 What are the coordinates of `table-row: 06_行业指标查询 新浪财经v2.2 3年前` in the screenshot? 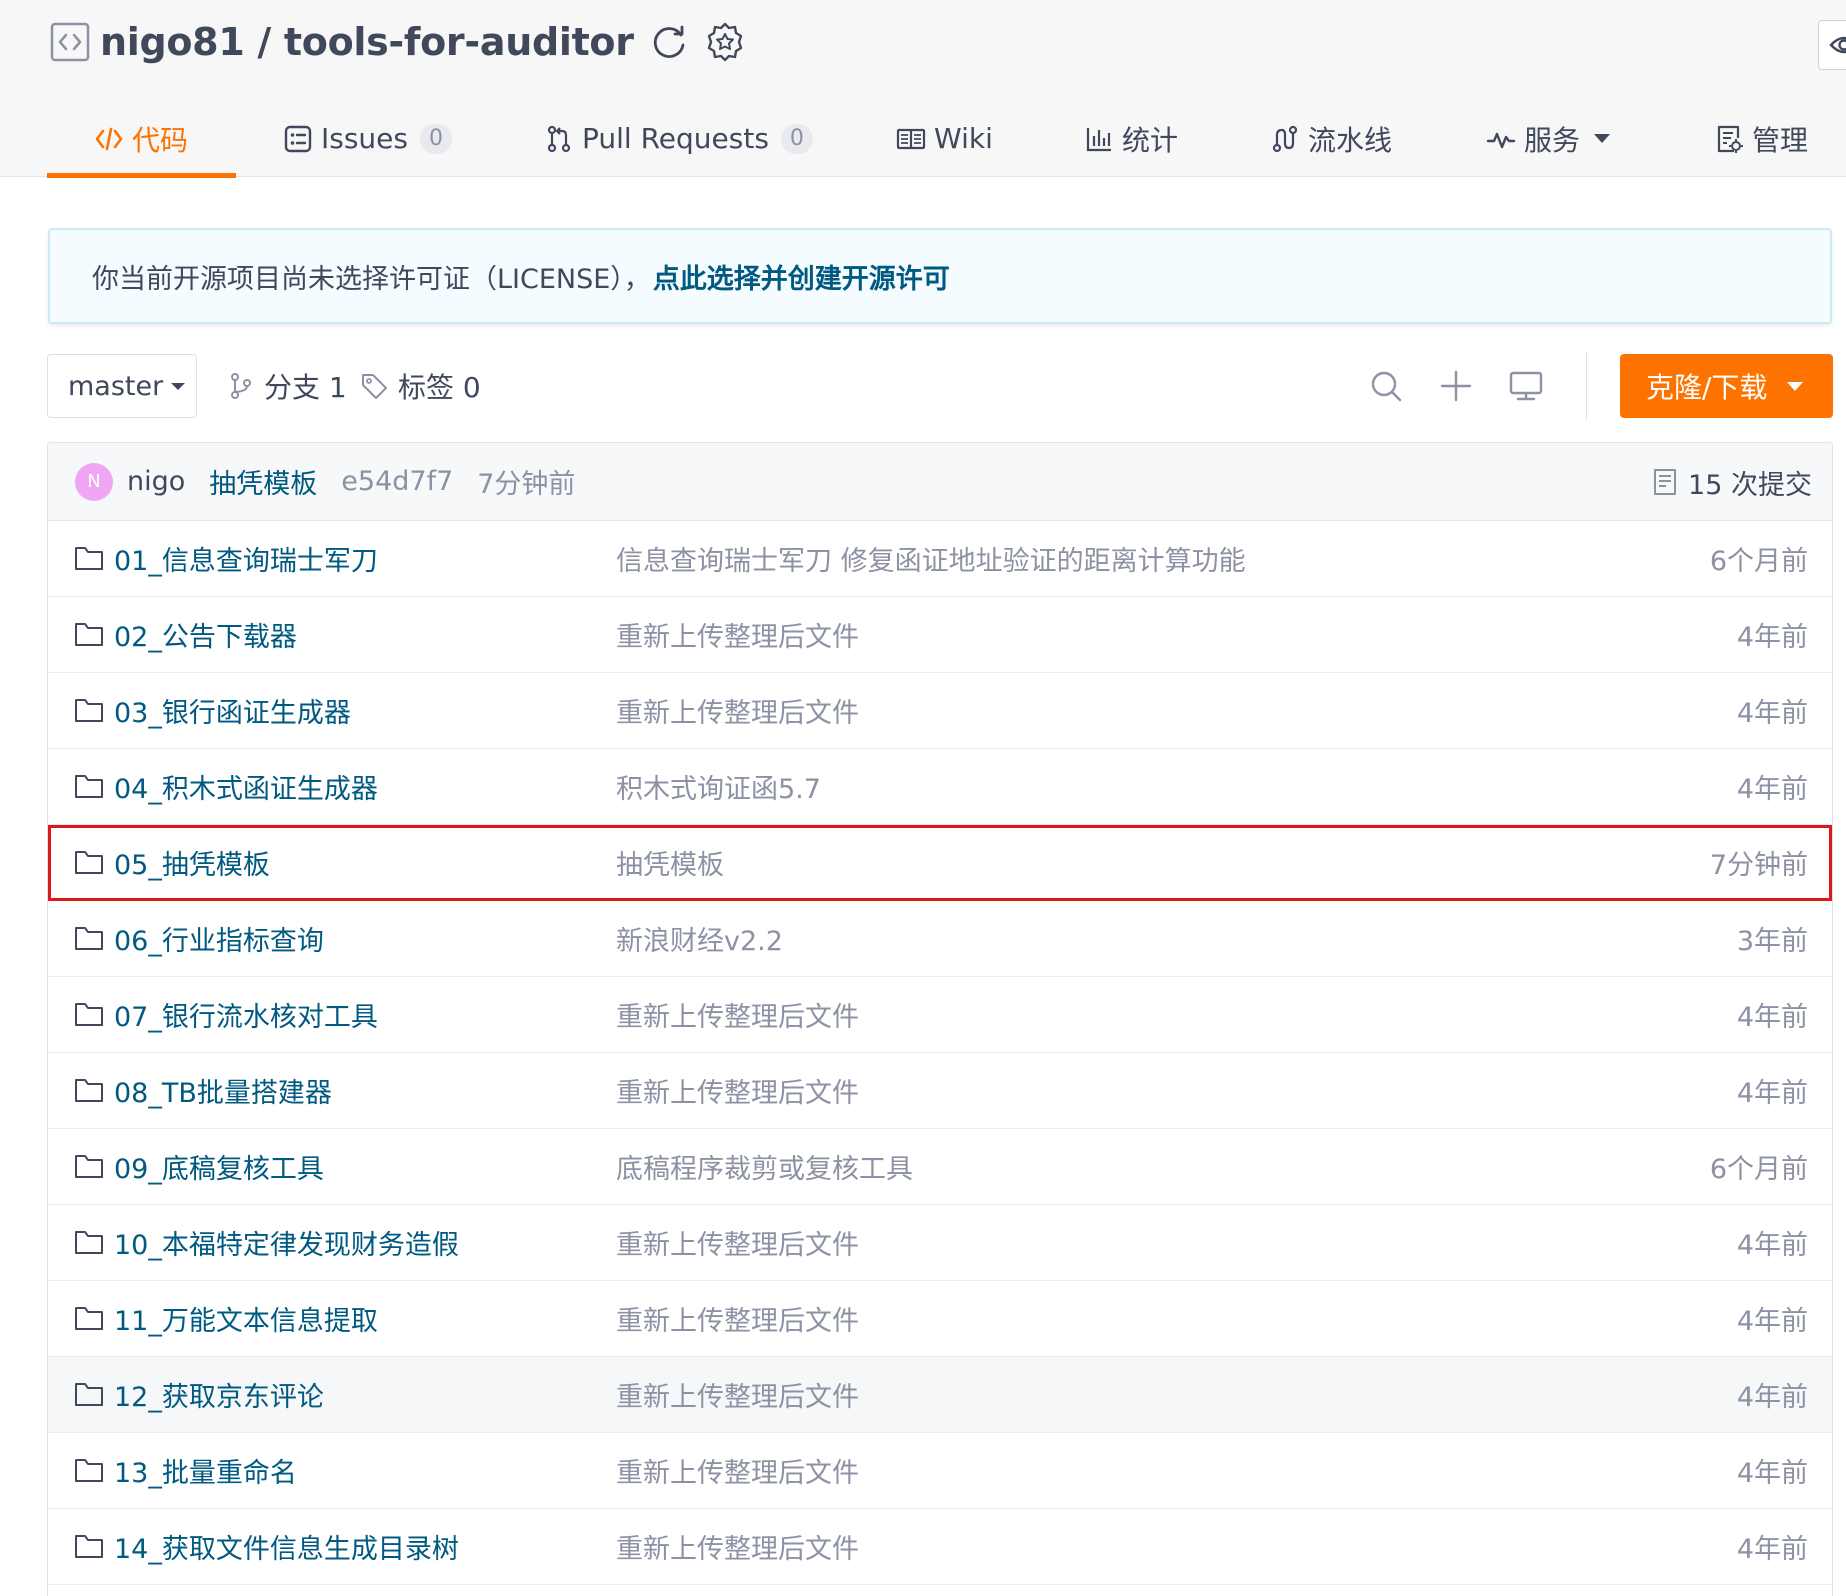 It's located at (940, 939).